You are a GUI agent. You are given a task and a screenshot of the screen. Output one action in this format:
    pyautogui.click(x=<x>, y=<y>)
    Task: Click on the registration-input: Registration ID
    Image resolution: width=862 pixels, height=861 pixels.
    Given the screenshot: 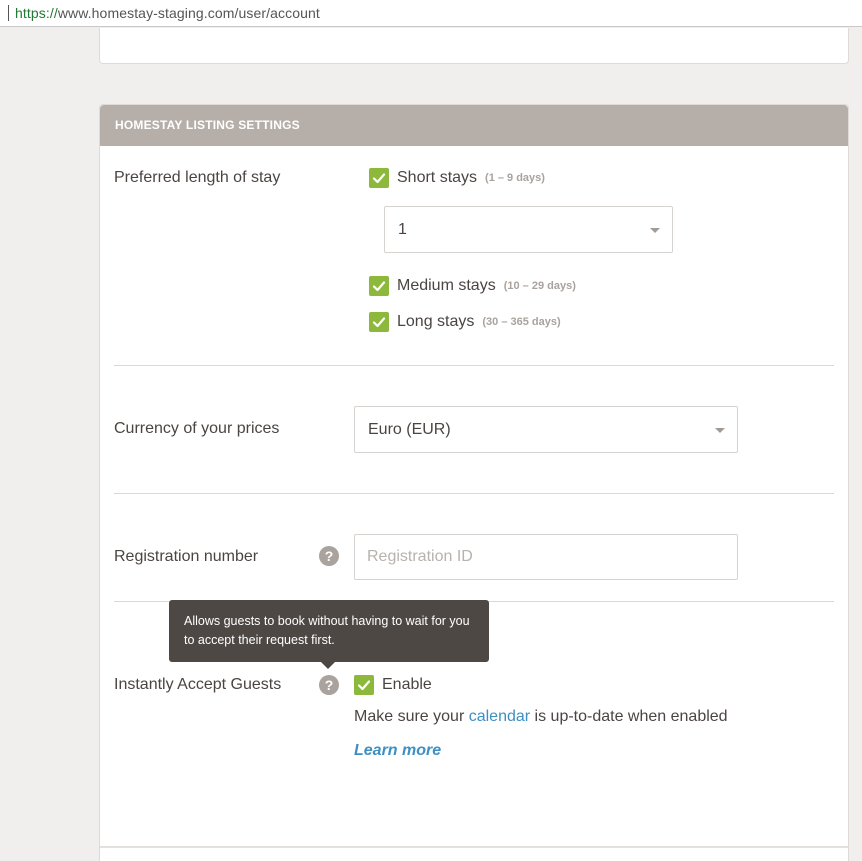 What is the action you would take?
    pyautogui.click(x=546, y=557)
    